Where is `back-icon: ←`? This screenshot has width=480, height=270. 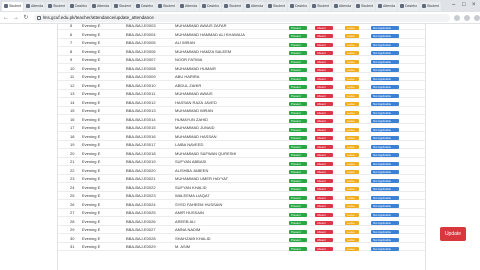 back-icon: ← is located at coordinates (6, 18).